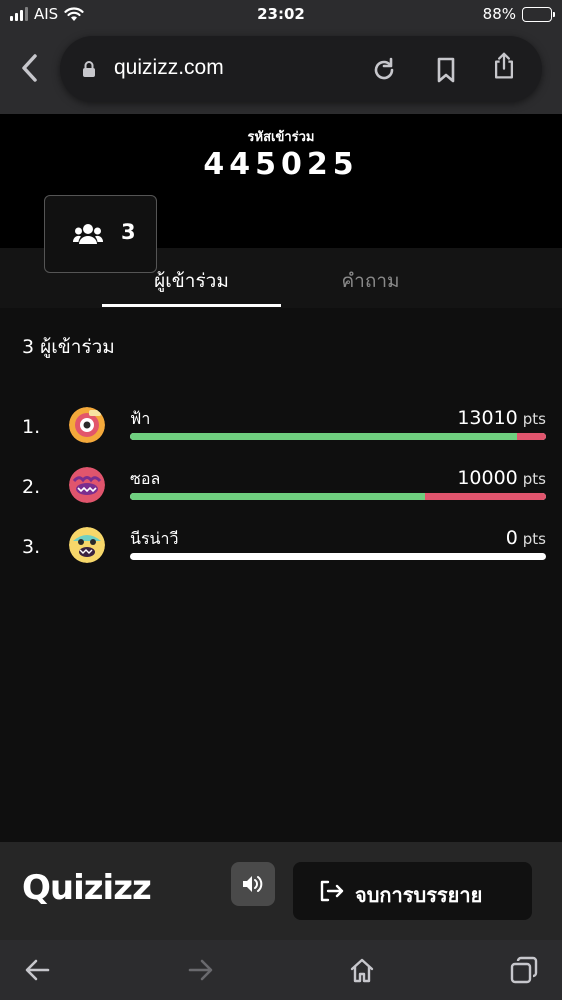 This screenshot has height=1000, width=562. Describe the element at coordinates (89, 69) in the screenshot. I see `lock-icon` at that location.